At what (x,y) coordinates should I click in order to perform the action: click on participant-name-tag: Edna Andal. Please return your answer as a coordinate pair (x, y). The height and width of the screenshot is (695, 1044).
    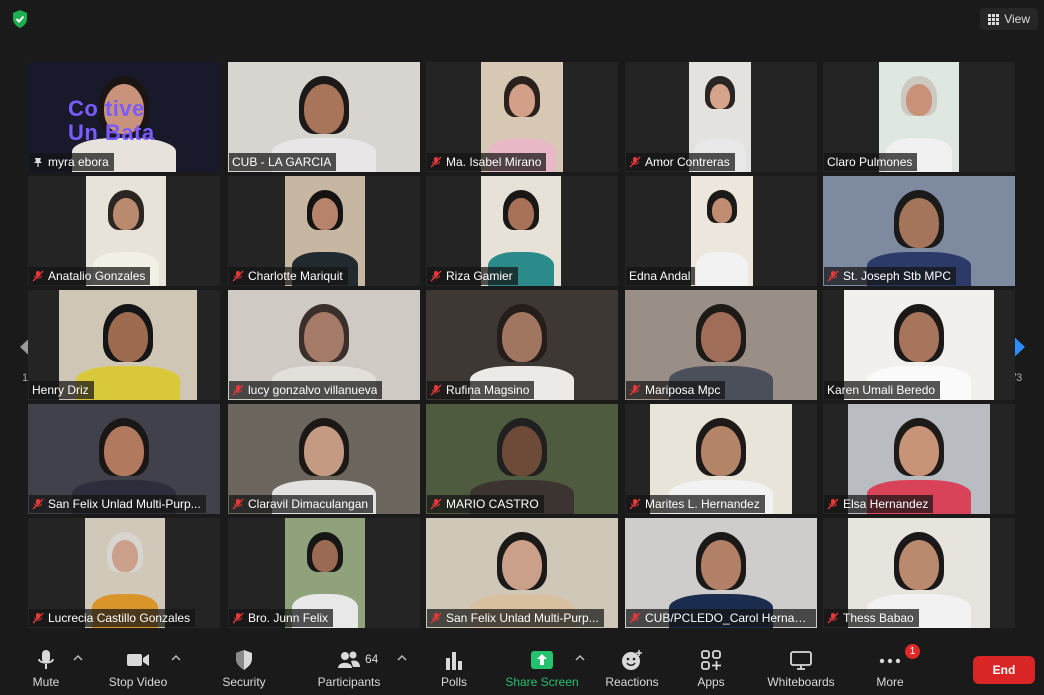
    Looking at the image, I should click on (661, 276).